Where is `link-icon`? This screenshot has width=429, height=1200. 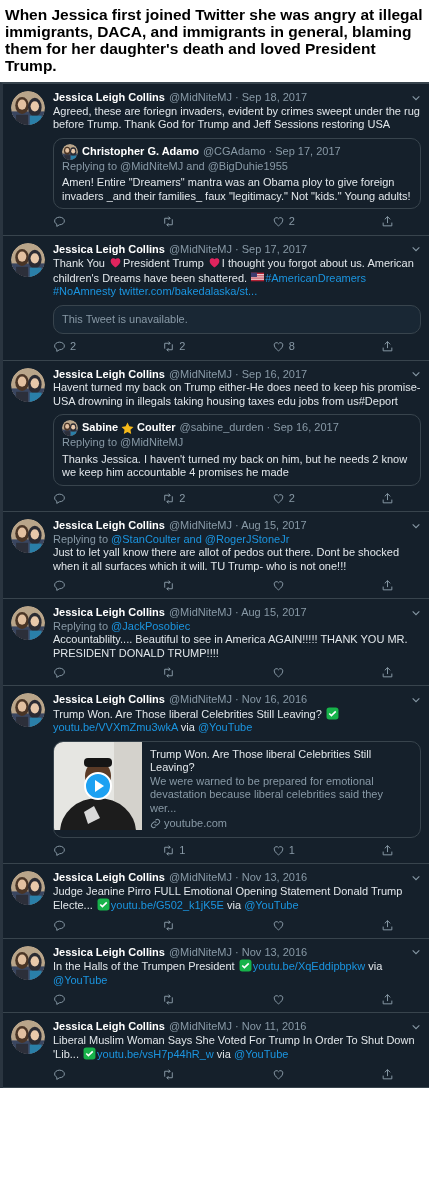
link-icon is located at coordinates (155, 824).